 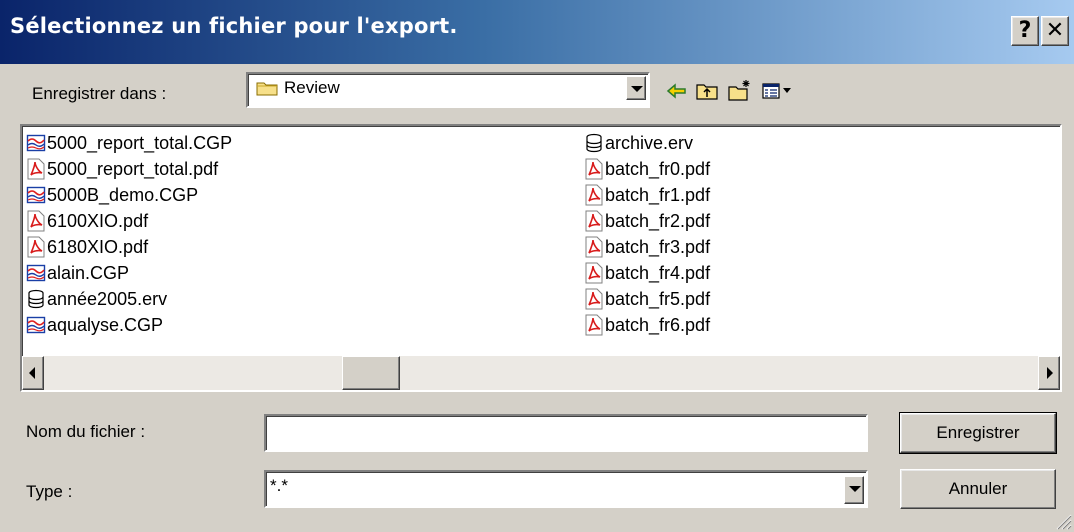 I want to click on file-name: aqualyse.CGP, so click(x=105, y=324).